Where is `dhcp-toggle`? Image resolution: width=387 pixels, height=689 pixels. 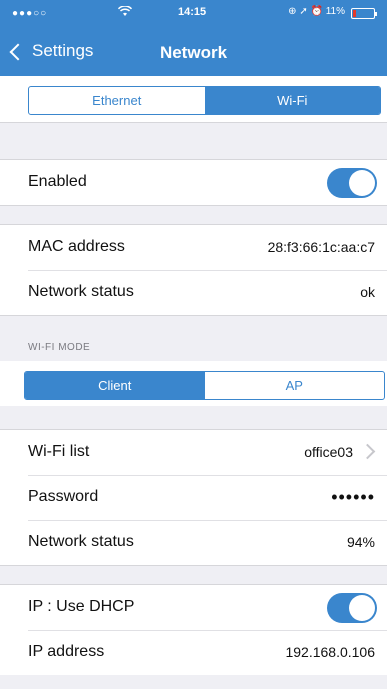
dhcp-toggle is located at coordinates (352, 608).